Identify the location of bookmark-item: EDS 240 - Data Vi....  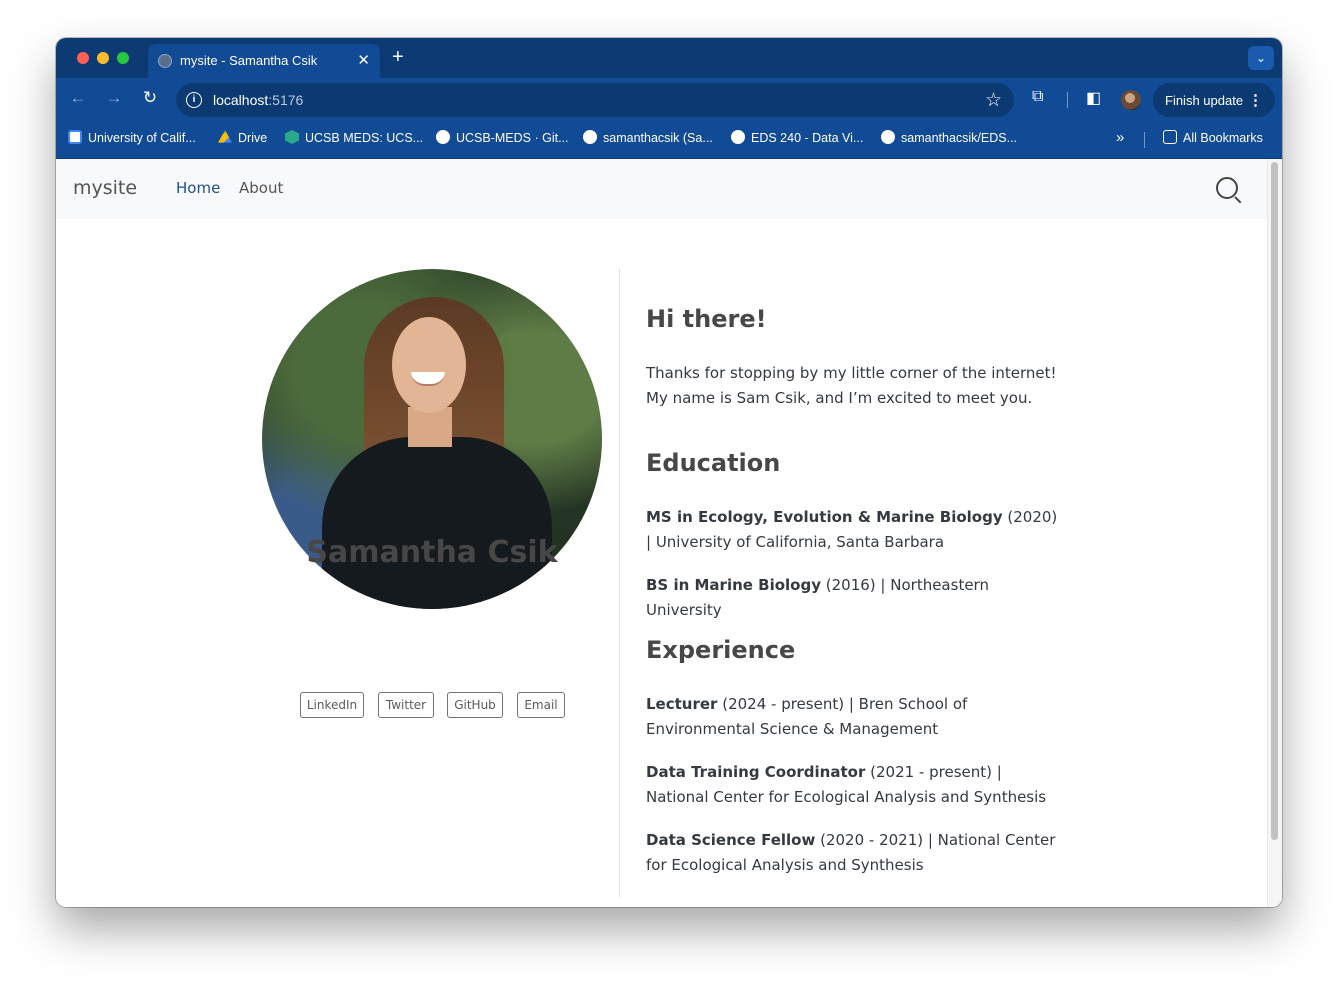
(797, 137).